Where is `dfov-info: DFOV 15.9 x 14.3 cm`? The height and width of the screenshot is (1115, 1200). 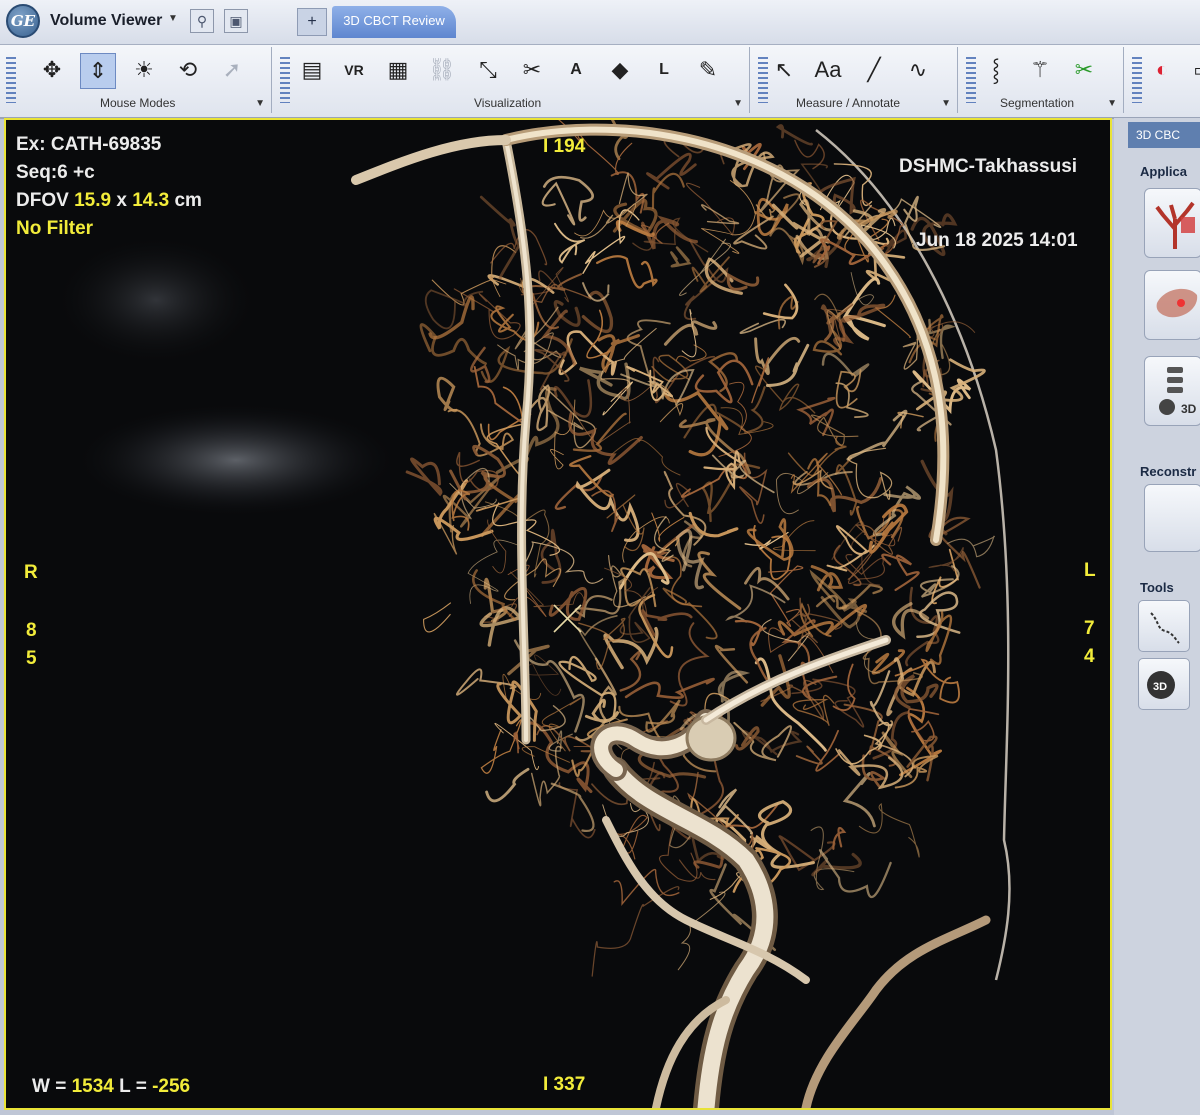
dfov-info: DFOV 15.9 x 14.3 cm is located at coordinates (109, 201).